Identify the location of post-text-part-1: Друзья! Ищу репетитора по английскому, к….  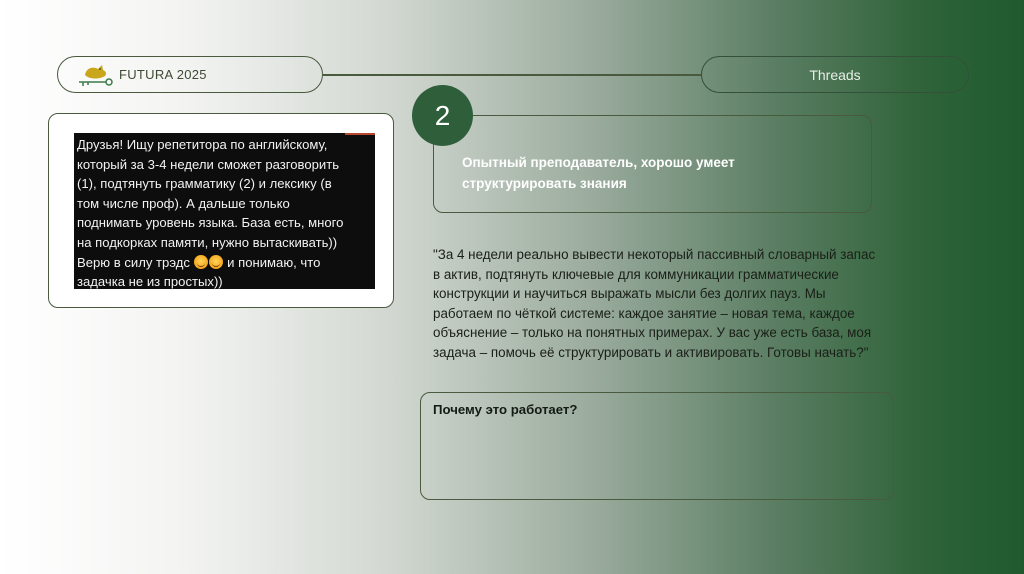
(210, 203).